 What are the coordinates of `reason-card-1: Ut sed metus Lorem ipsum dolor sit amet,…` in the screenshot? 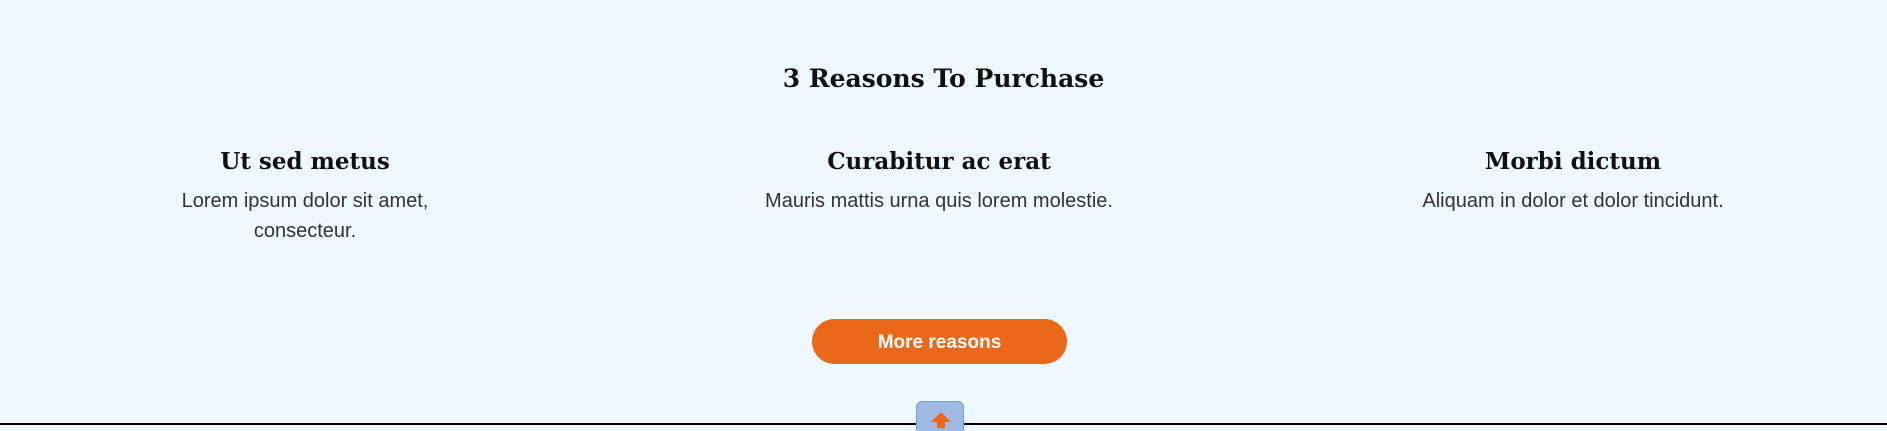 It's located at (305, 196).